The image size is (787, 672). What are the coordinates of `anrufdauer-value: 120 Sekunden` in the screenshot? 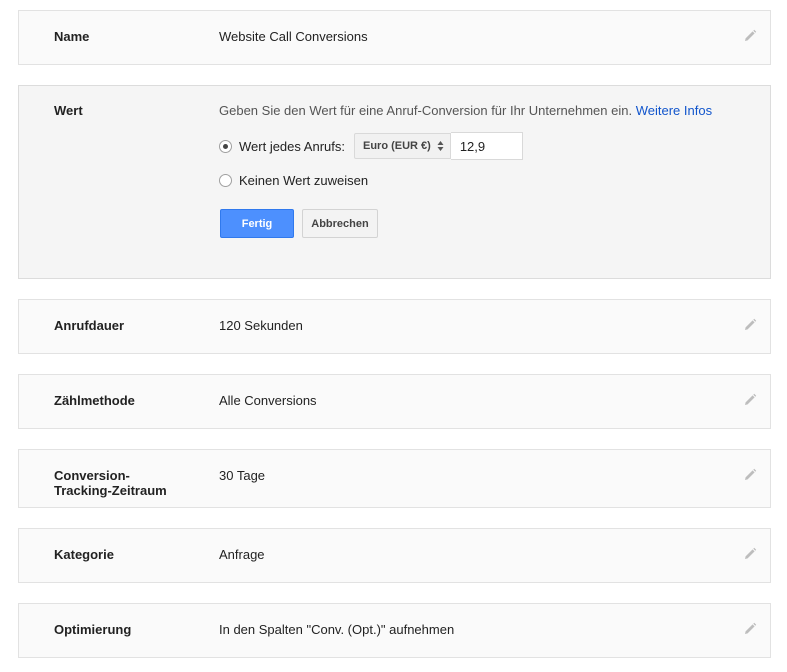 It's located at (261, 325).